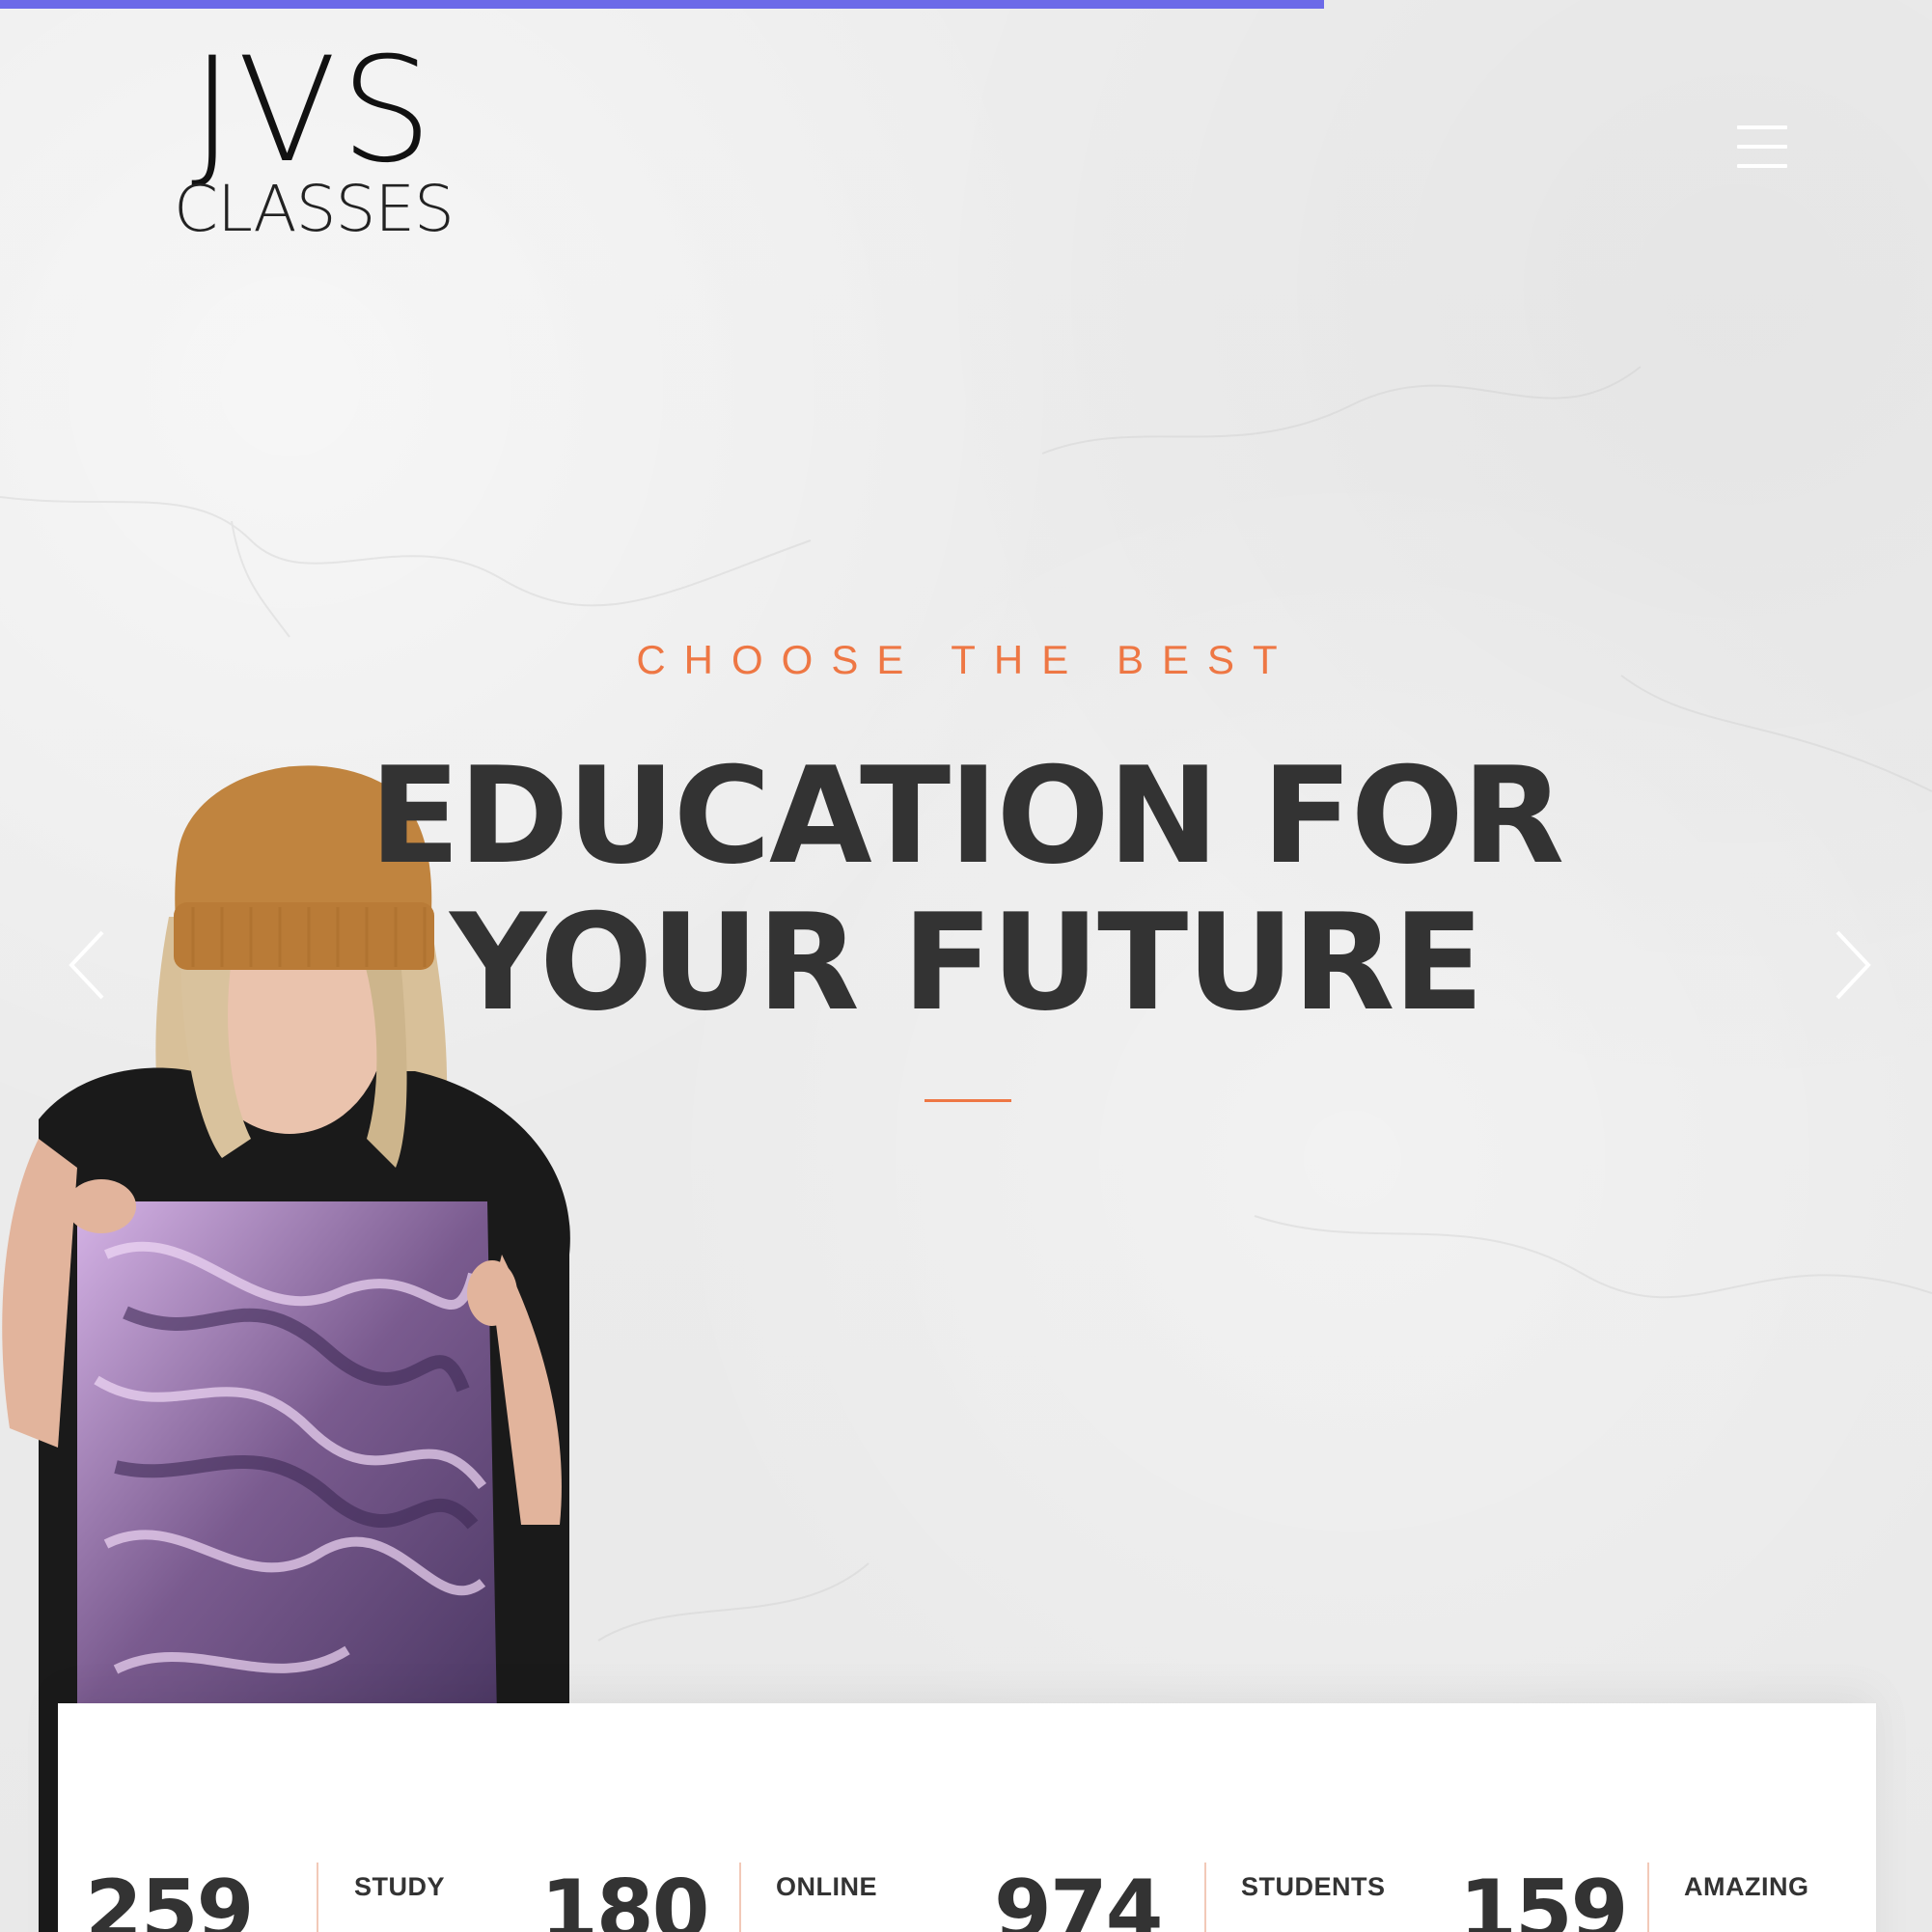  I want to click on stat-label: AMAZING, so click(1746, 1886).